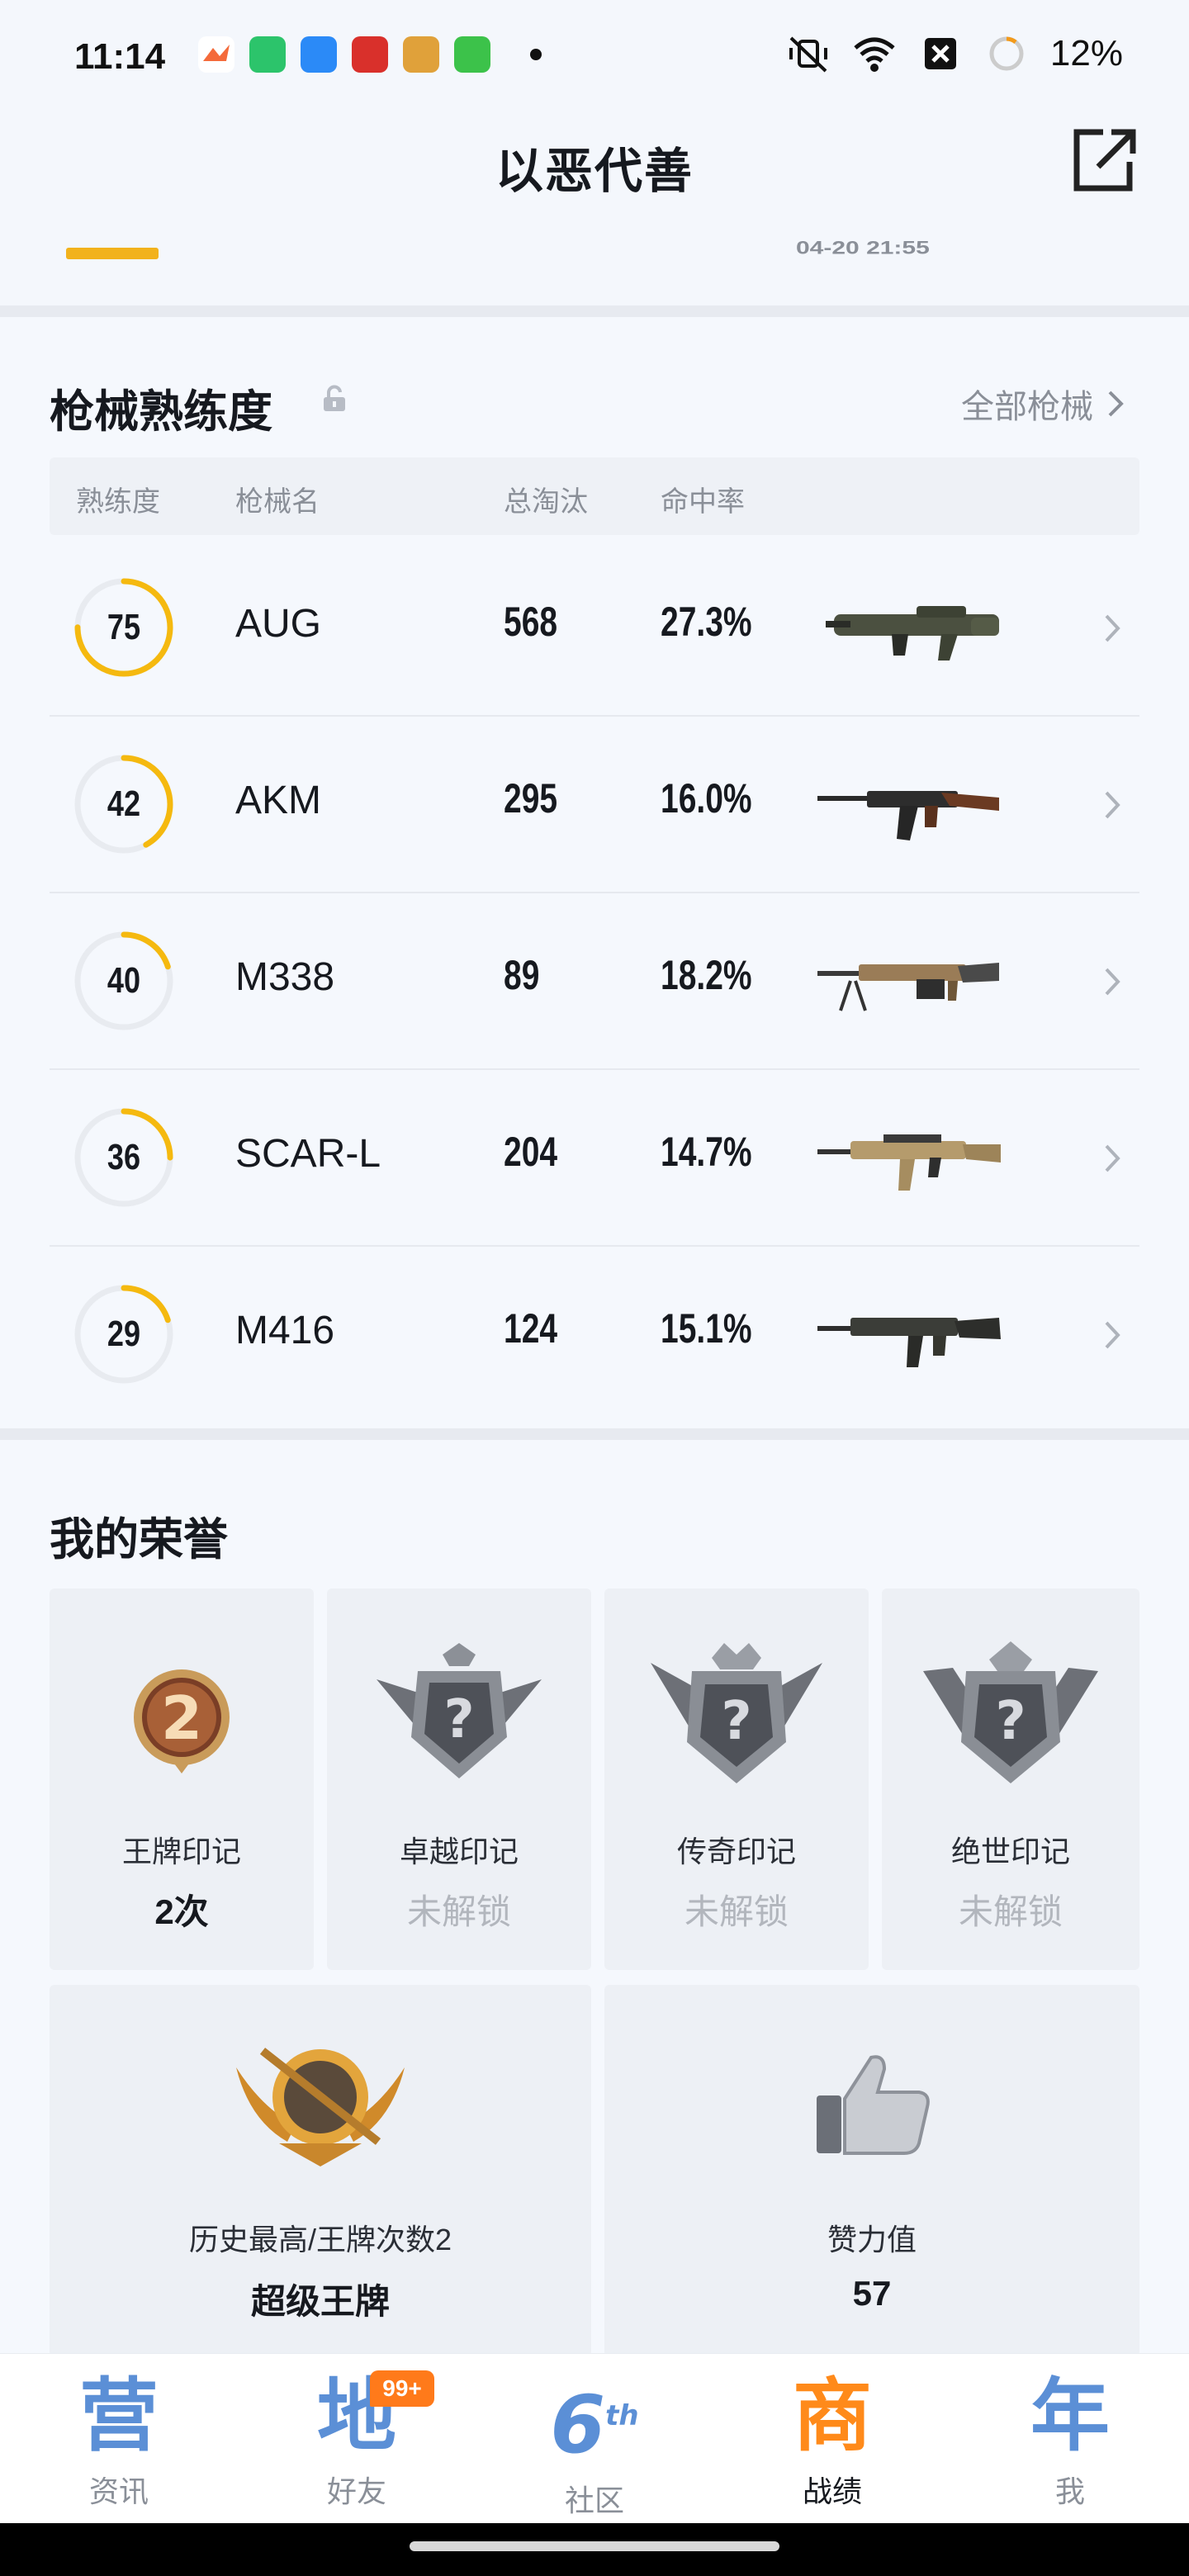 This screenshot has height=2576, width=1189. I want to click on honor-value: 2次, so click(181, 1911).